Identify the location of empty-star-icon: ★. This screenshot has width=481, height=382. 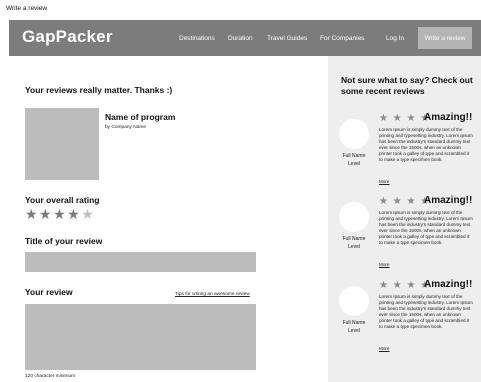
(88, 214).